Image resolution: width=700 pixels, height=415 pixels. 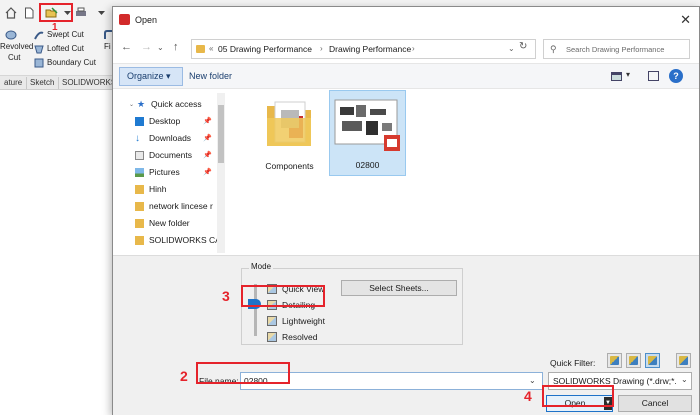 I want to click on revolved-cut-icon, so click(x=11, y=35).